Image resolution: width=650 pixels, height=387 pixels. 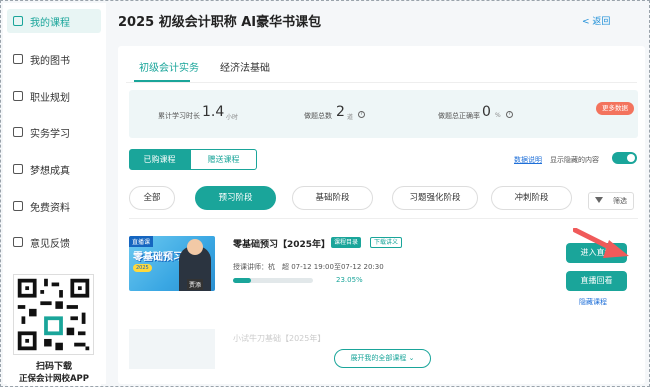 What do you see at coordinates (318, 116) in the screenshot?
I see `questions-label: 做题总数` at bounding box center [318, 116].